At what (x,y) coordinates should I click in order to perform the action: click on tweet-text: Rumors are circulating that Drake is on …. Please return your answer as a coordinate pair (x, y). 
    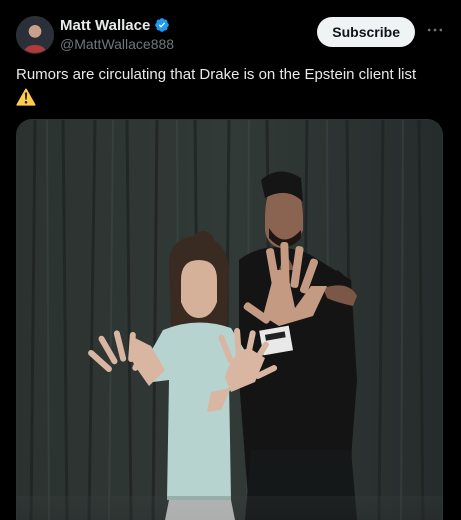
    Looking at the image, I should click on (230, 85).